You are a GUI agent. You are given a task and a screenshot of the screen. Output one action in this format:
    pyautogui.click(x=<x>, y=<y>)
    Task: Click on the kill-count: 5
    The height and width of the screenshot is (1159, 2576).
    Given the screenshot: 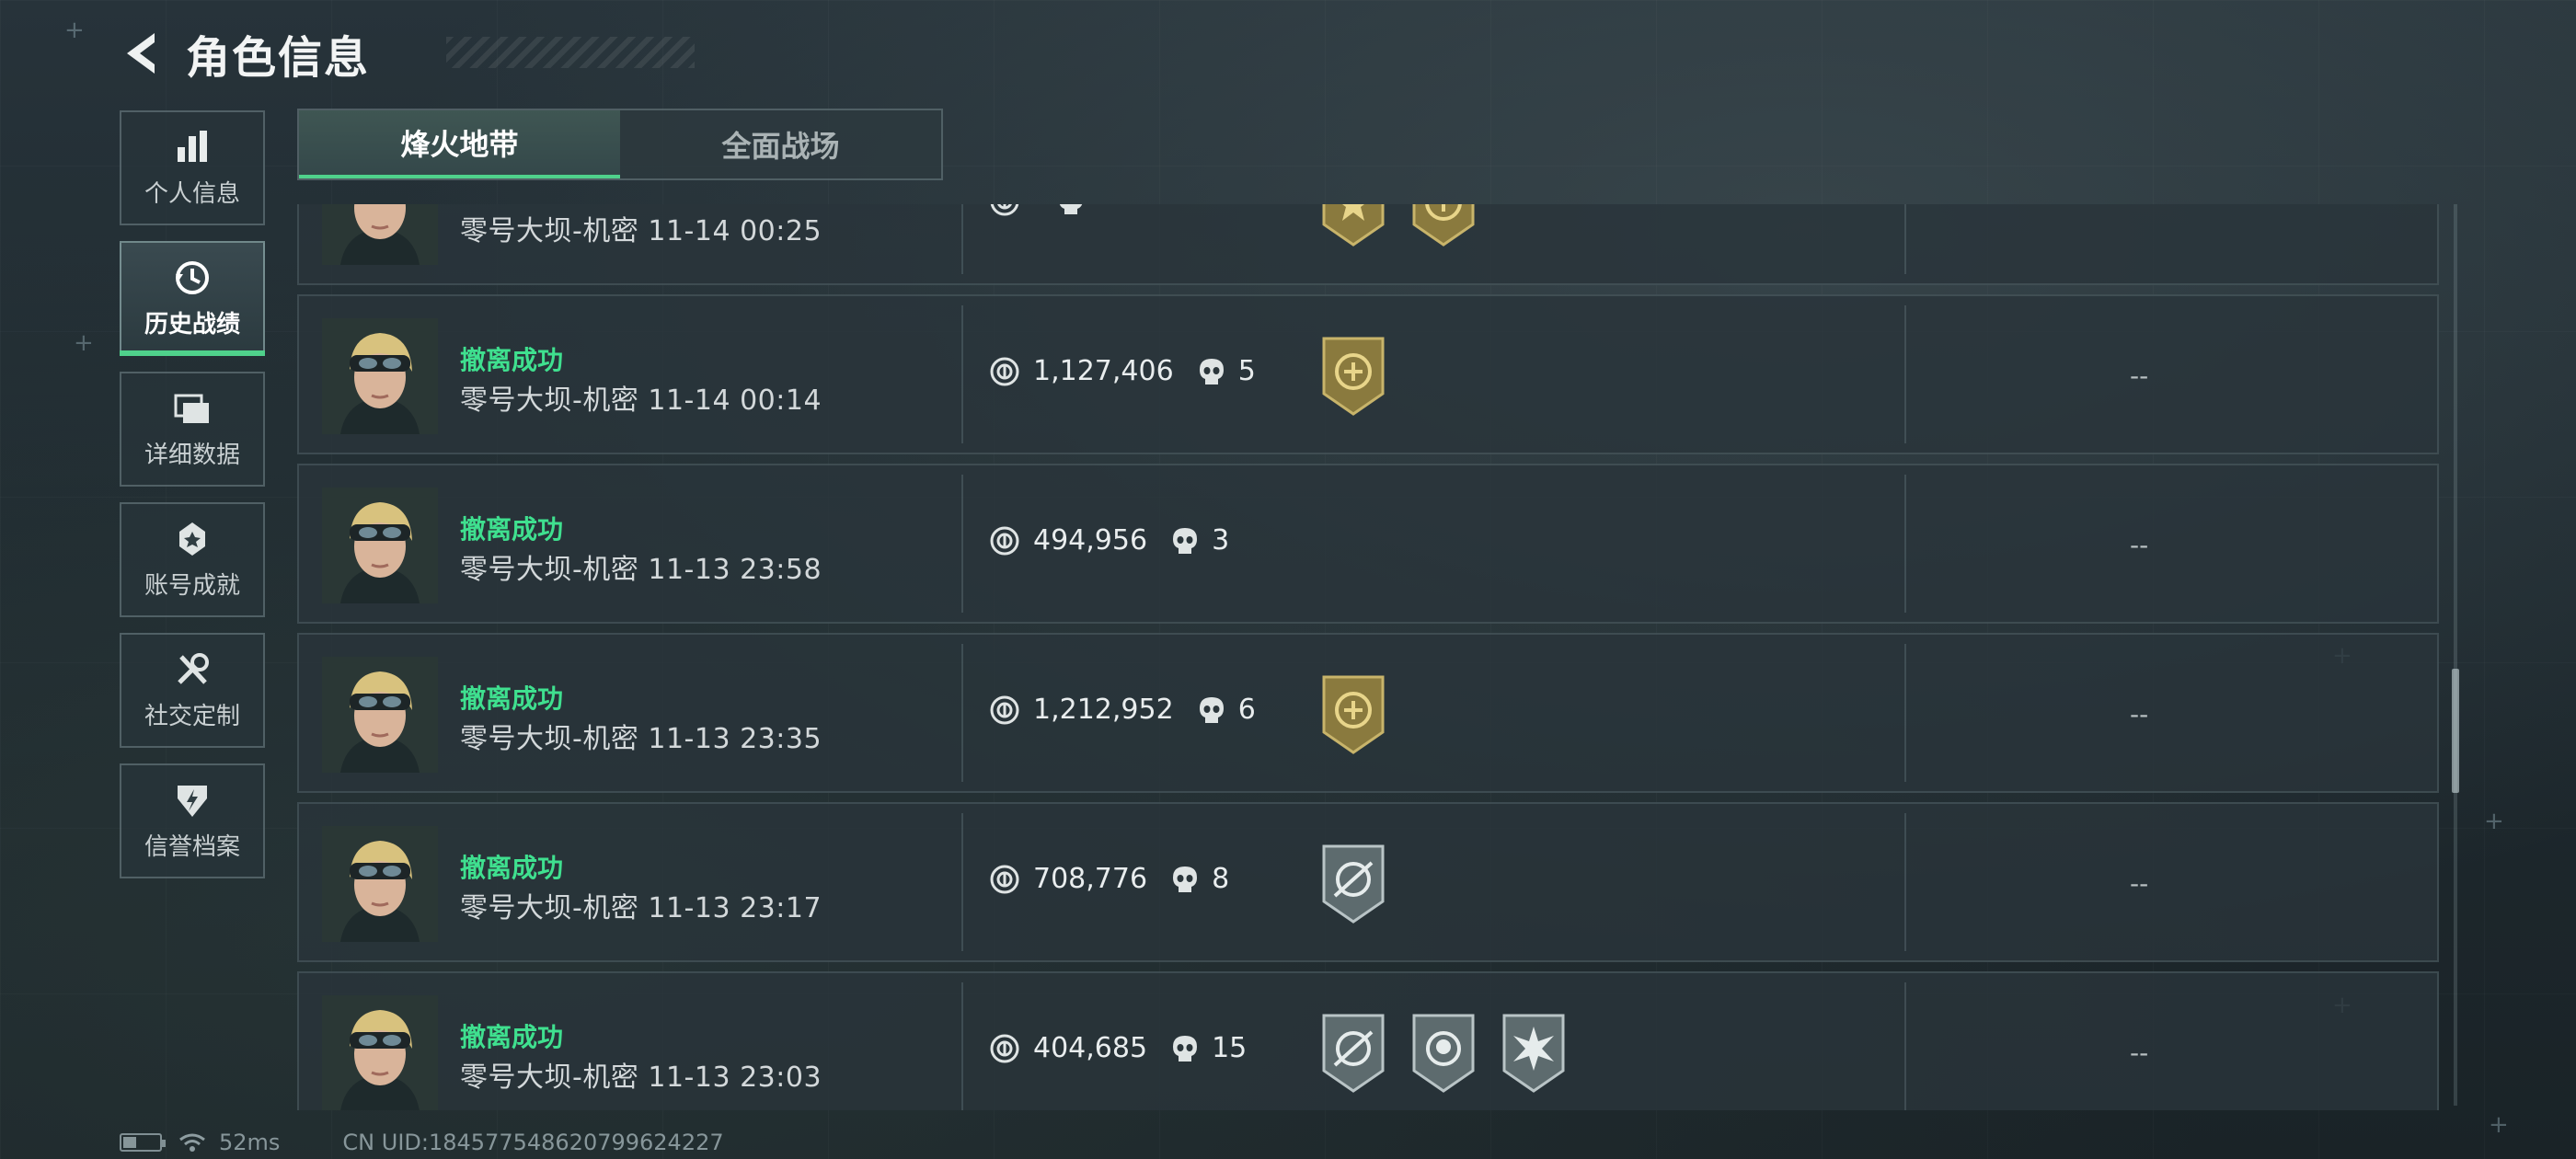 What is the action you would take?
    pyautogui.click(x=1246, y=371)
    